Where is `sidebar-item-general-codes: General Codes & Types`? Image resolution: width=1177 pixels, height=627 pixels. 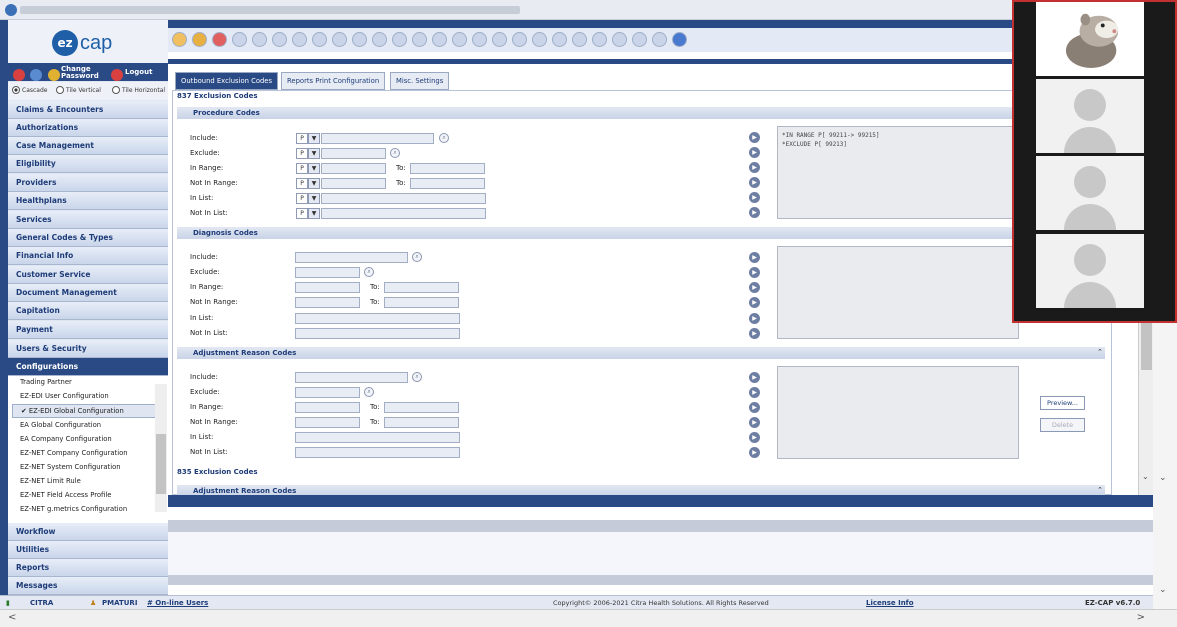
sidebar-item-general-codes: General Codes & Types is located at coordinates (88, 238).